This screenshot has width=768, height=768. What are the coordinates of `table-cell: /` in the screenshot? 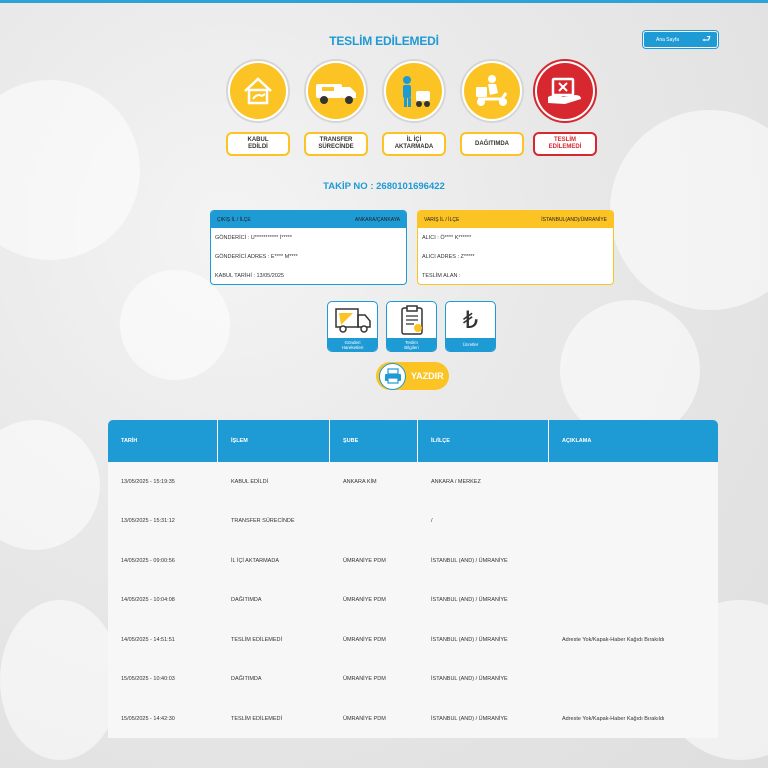 It's located at (432, 521).